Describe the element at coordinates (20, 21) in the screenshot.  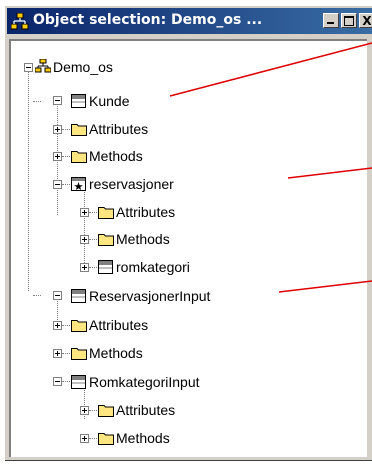
I see `package-app-icon` at that location.